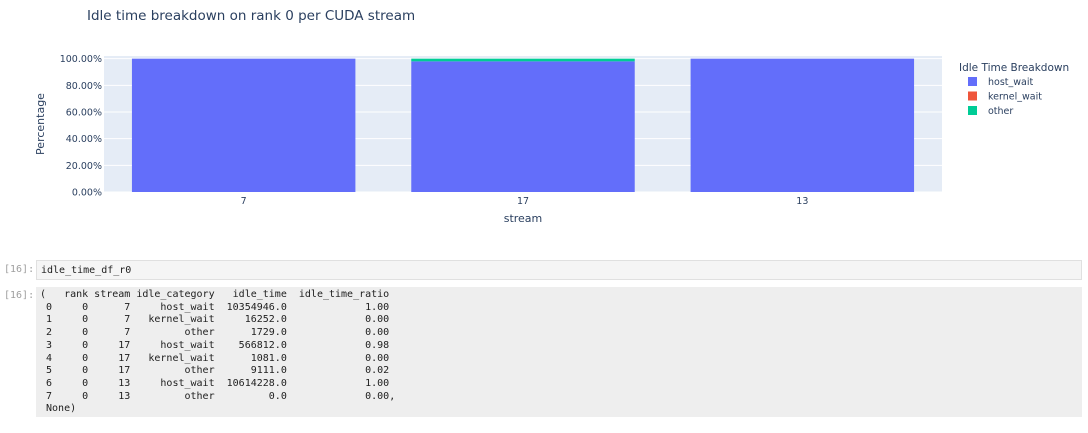 Image resolution: width=1088 pixels, height=433 pixels. I want to click on output-line: 4 0 17 kernel_wait 1081.0 0.00, so click(218, 358).